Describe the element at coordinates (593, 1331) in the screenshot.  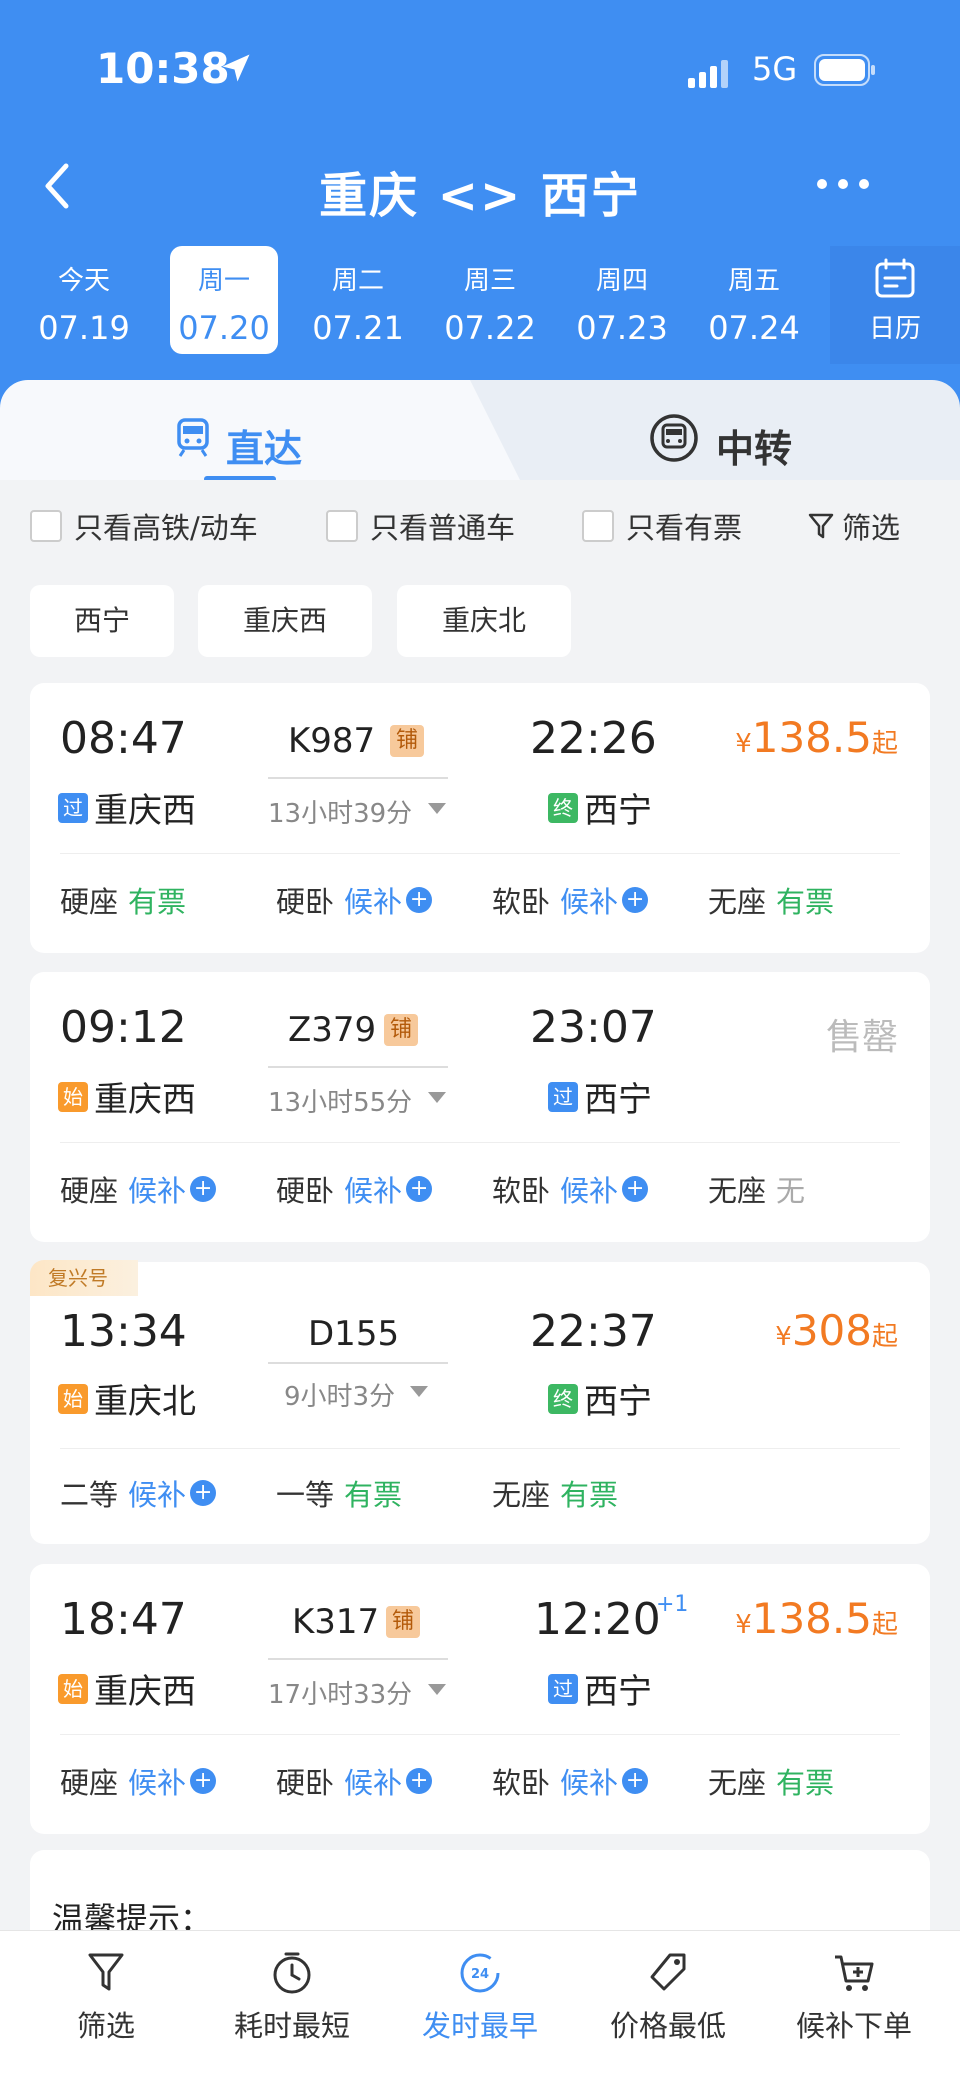
I see `arrival-time: 22:37` at that location.